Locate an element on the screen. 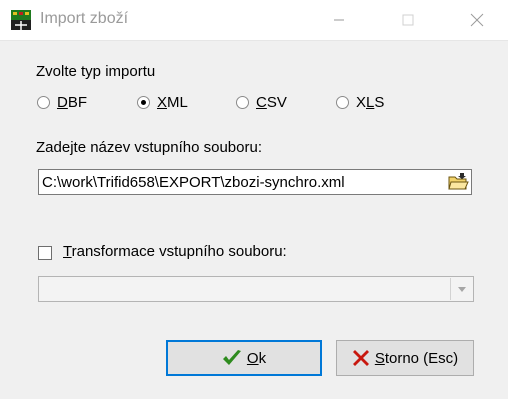 The width and height of the screenshot is (508, 399). title-bar: Import zboží is located at coordinates (254, 20).